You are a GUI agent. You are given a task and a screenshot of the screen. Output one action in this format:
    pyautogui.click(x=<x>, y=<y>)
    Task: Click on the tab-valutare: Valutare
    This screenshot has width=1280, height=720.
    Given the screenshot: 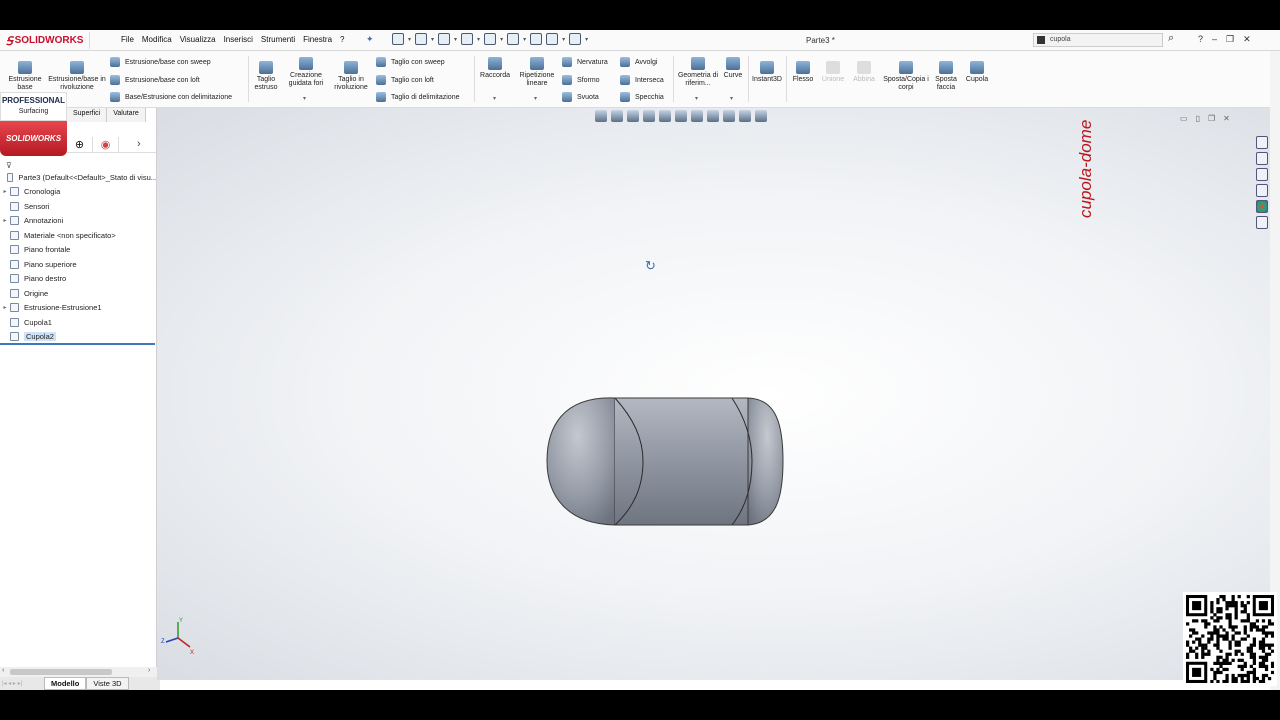 What is the action you would take?
    pyautogui.click(x=126, y=115)
    